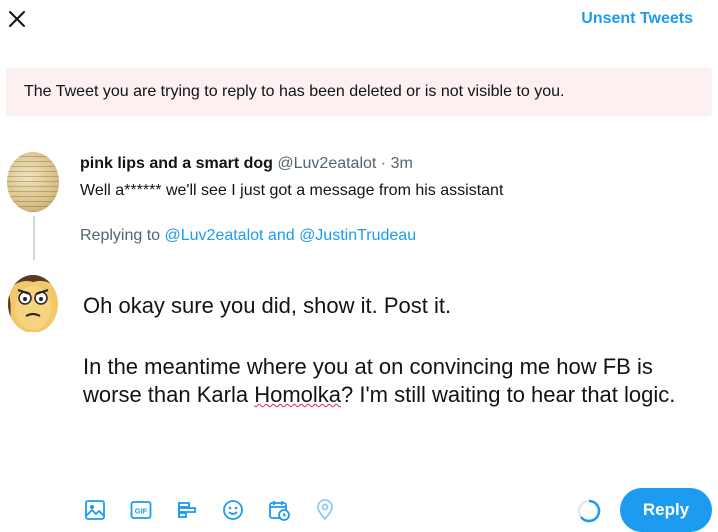  I want to click on close-icon, so click(17, 19).